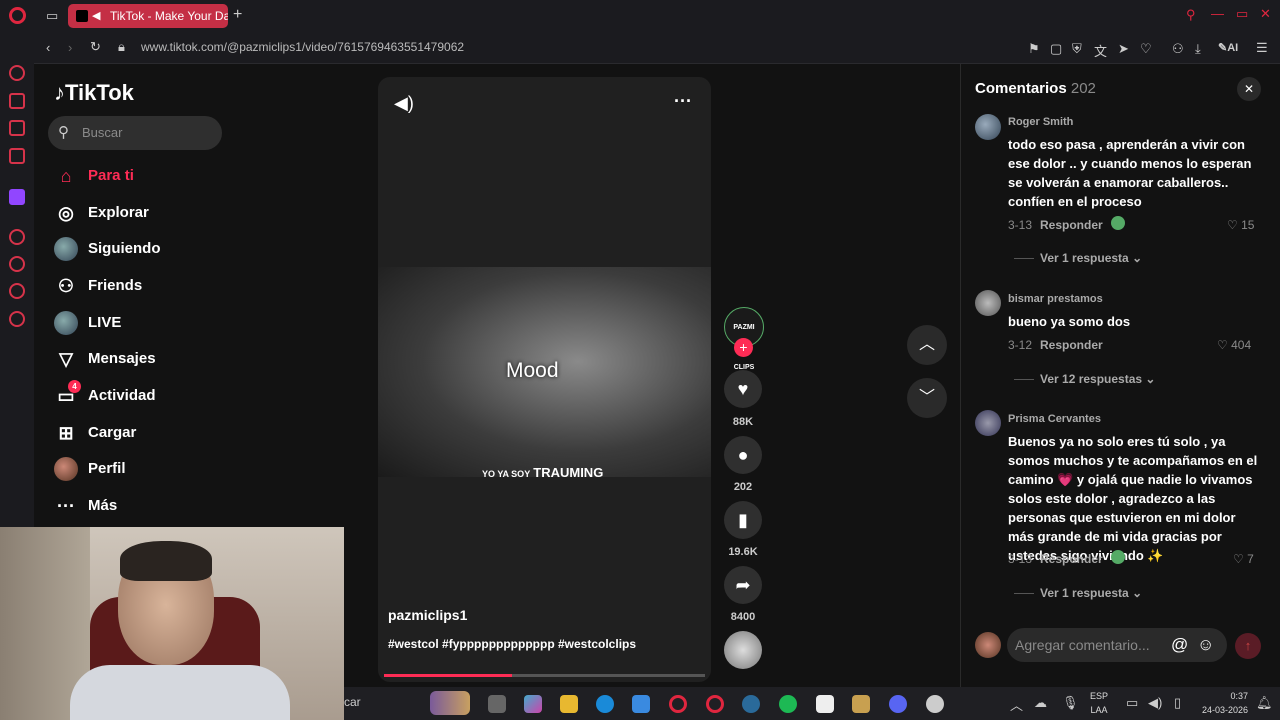  What do you see at coordinates (1040, 703) in the screenshot?
I see `tray-cloud-icon: ☁` at bounding box center [1040, 703].